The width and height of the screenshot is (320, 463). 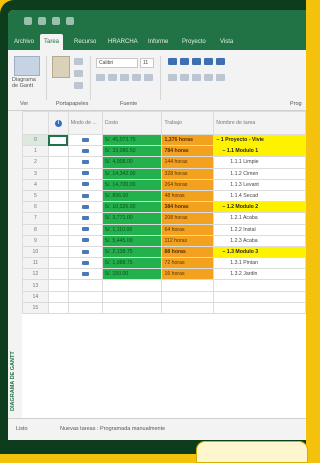 I want to click on task-name-cell: 1.1.2 Cimen, so click(x=259, y=173).